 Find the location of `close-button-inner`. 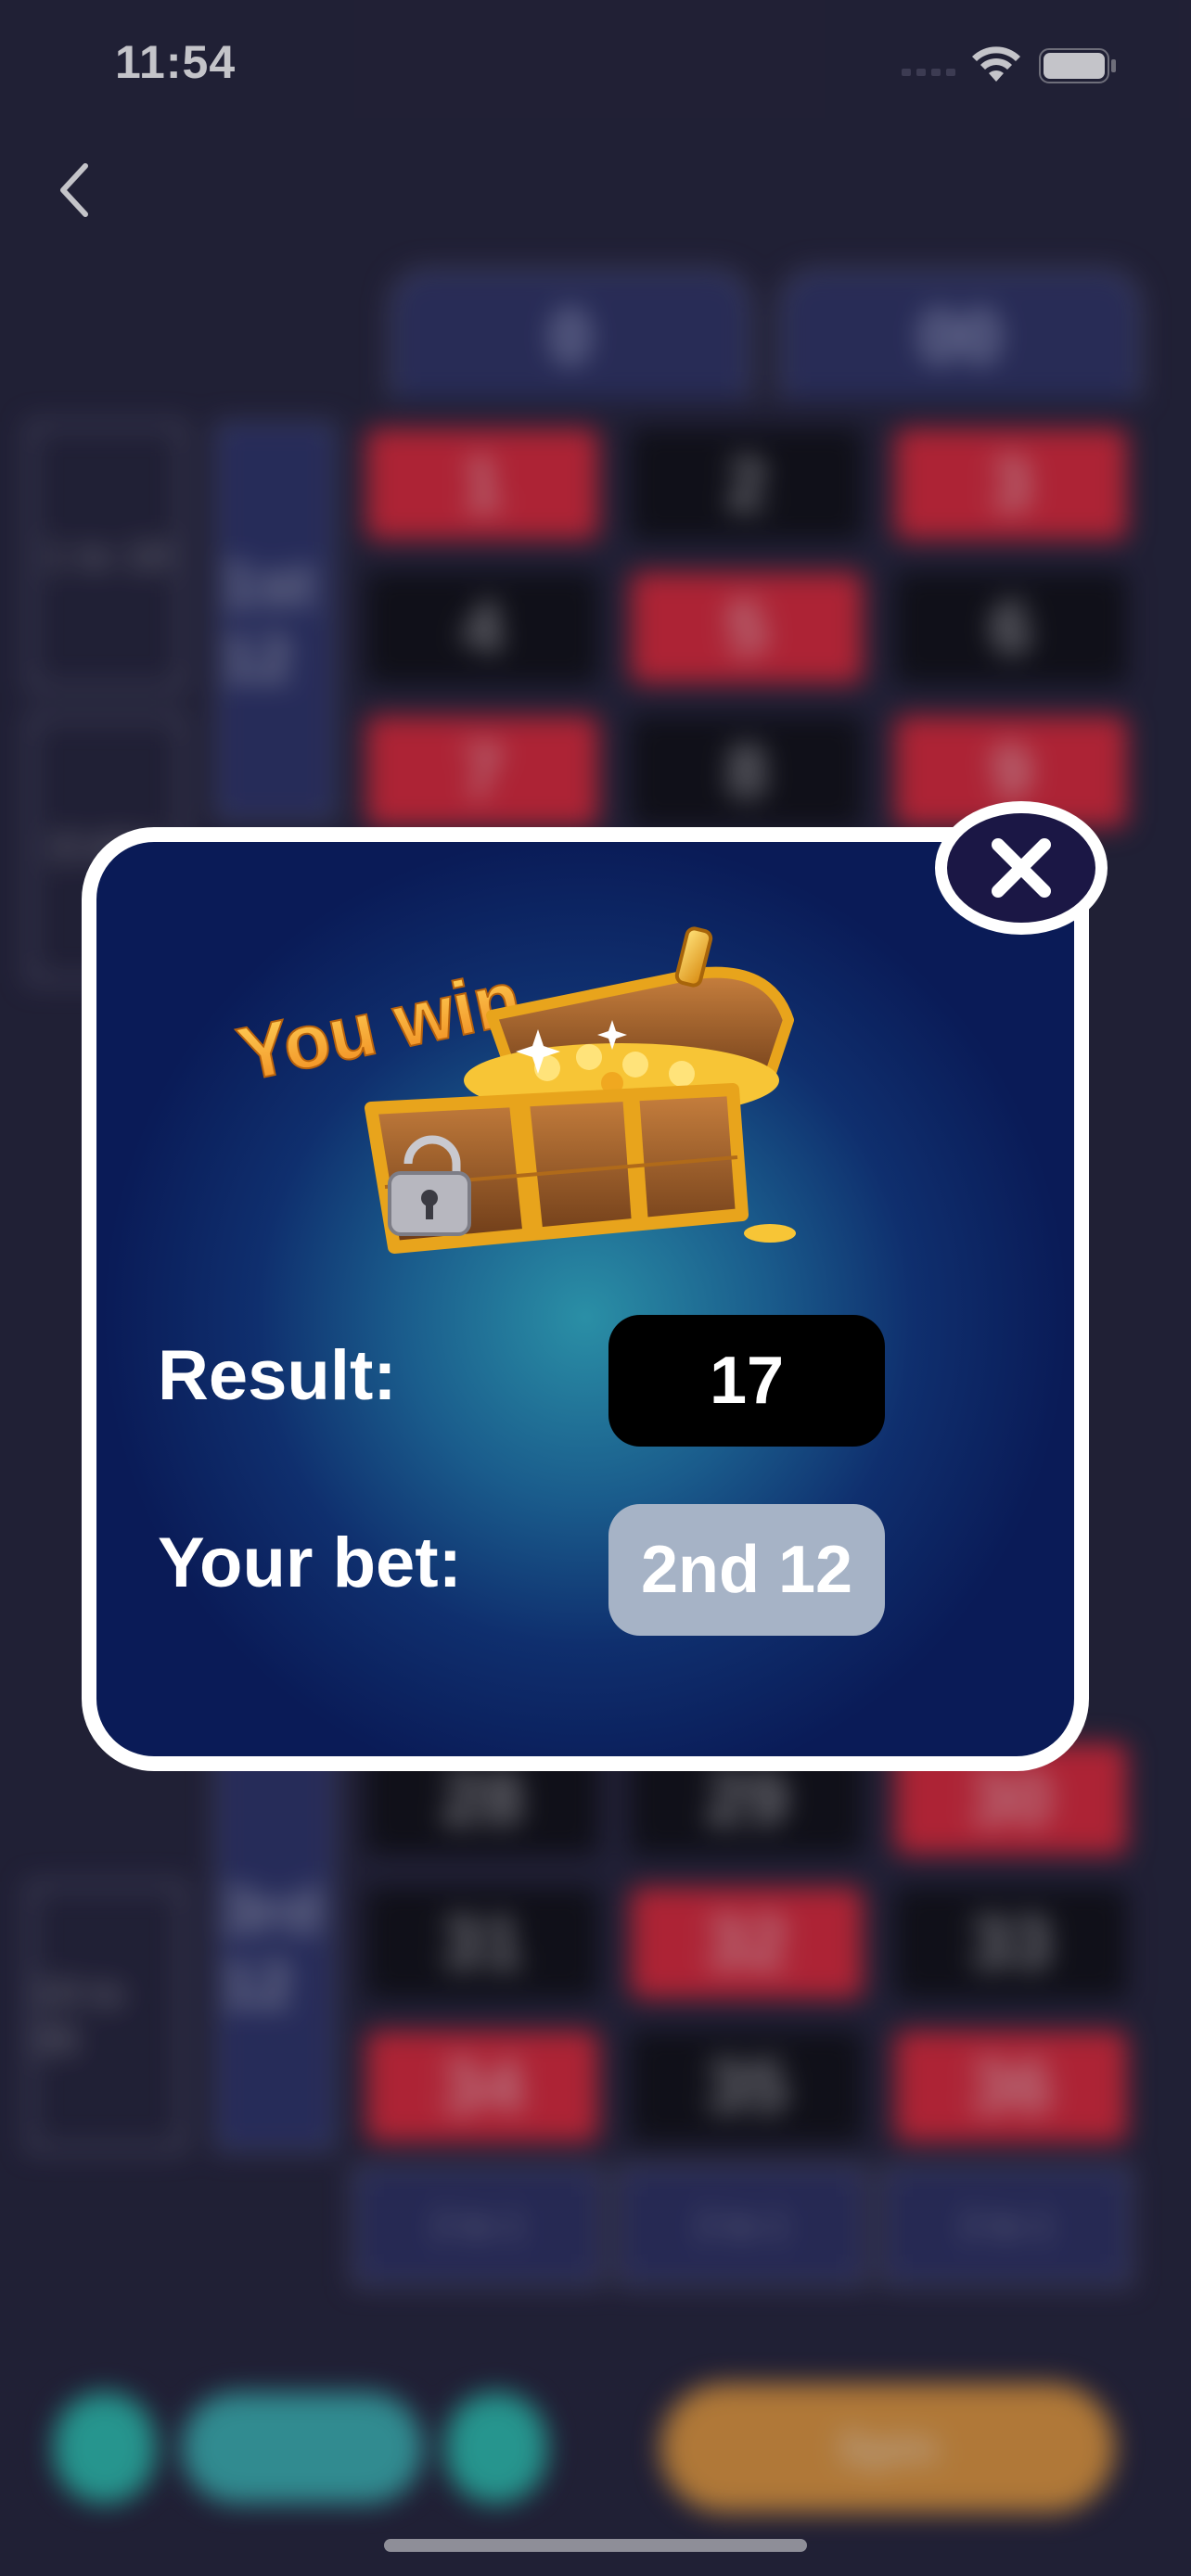

close-button-inner is located at coordinates (1021, 868).